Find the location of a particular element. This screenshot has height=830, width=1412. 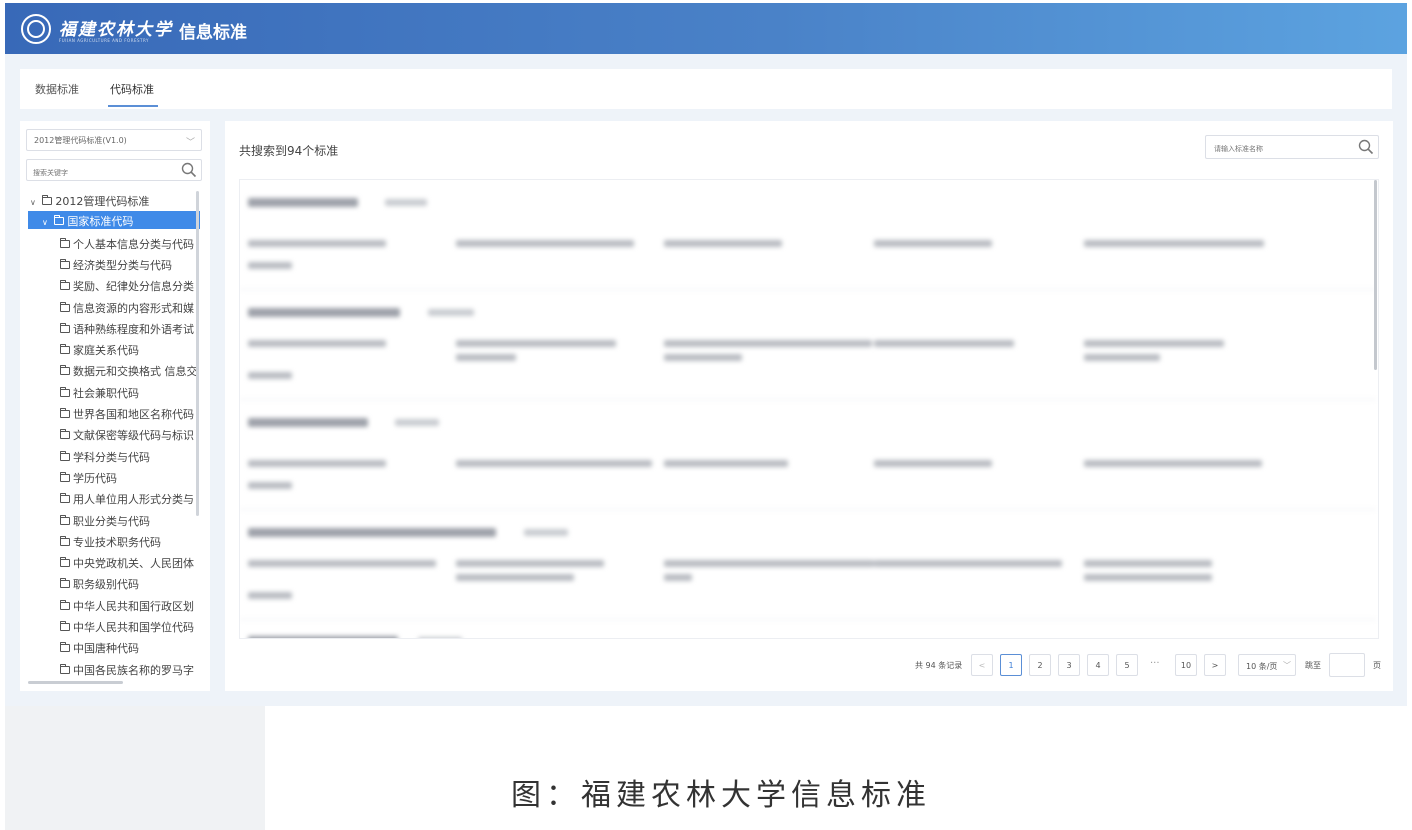

page-button-last: 10 is located at coordinates (1186, 665).